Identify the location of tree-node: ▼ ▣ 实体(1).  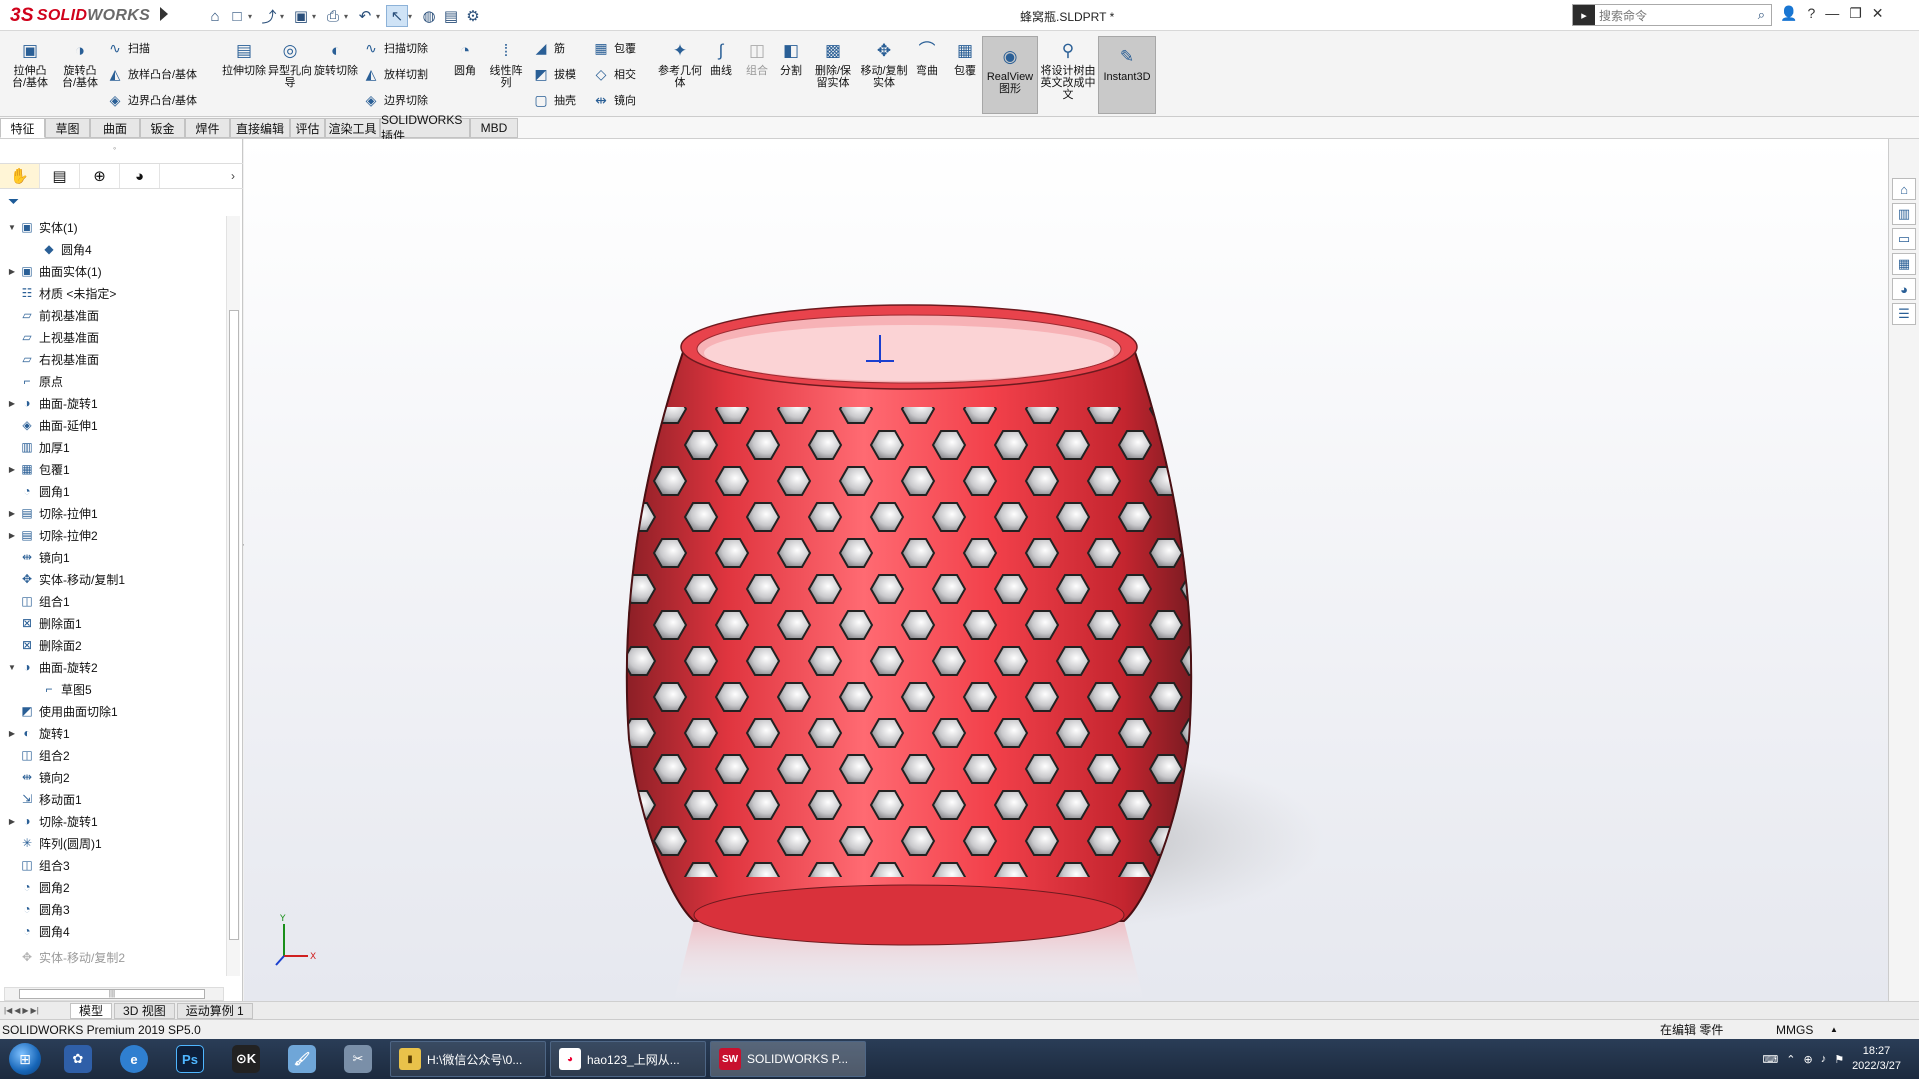
(113, 227).